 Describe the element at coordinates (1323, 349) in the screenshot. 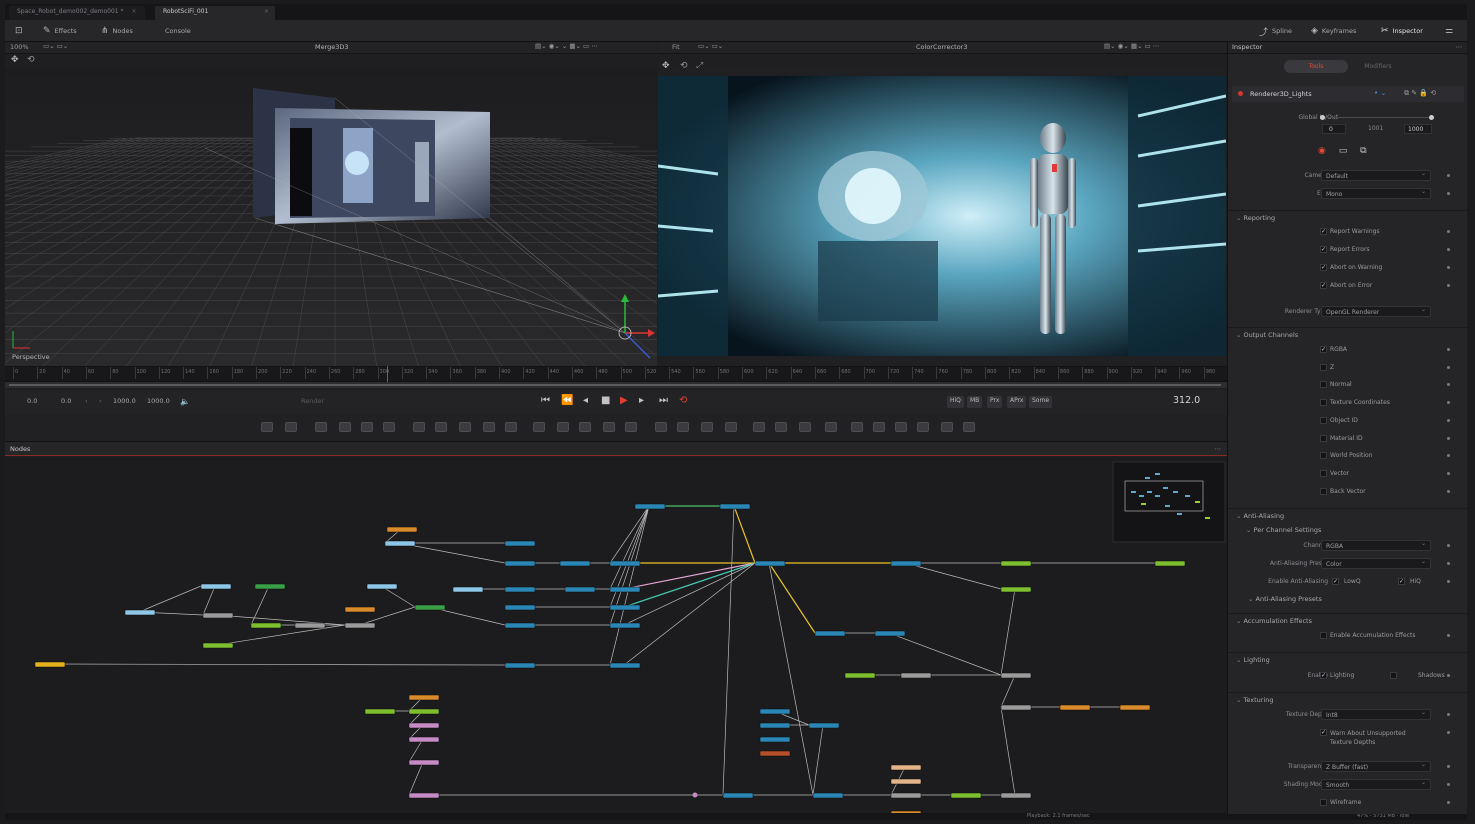

I see `channel-checkbox: ✓` at that location.